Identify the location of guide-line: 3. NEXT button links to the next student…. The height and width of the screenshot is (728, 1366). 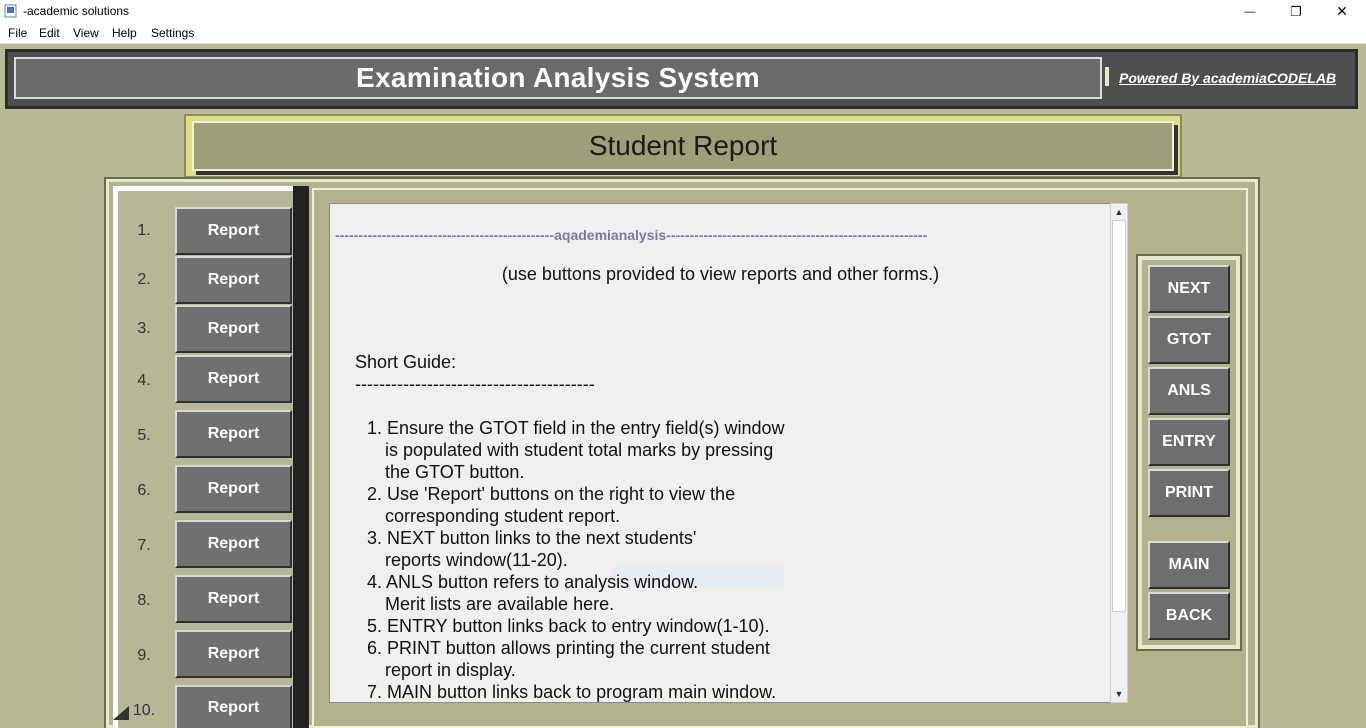
(532, 538).